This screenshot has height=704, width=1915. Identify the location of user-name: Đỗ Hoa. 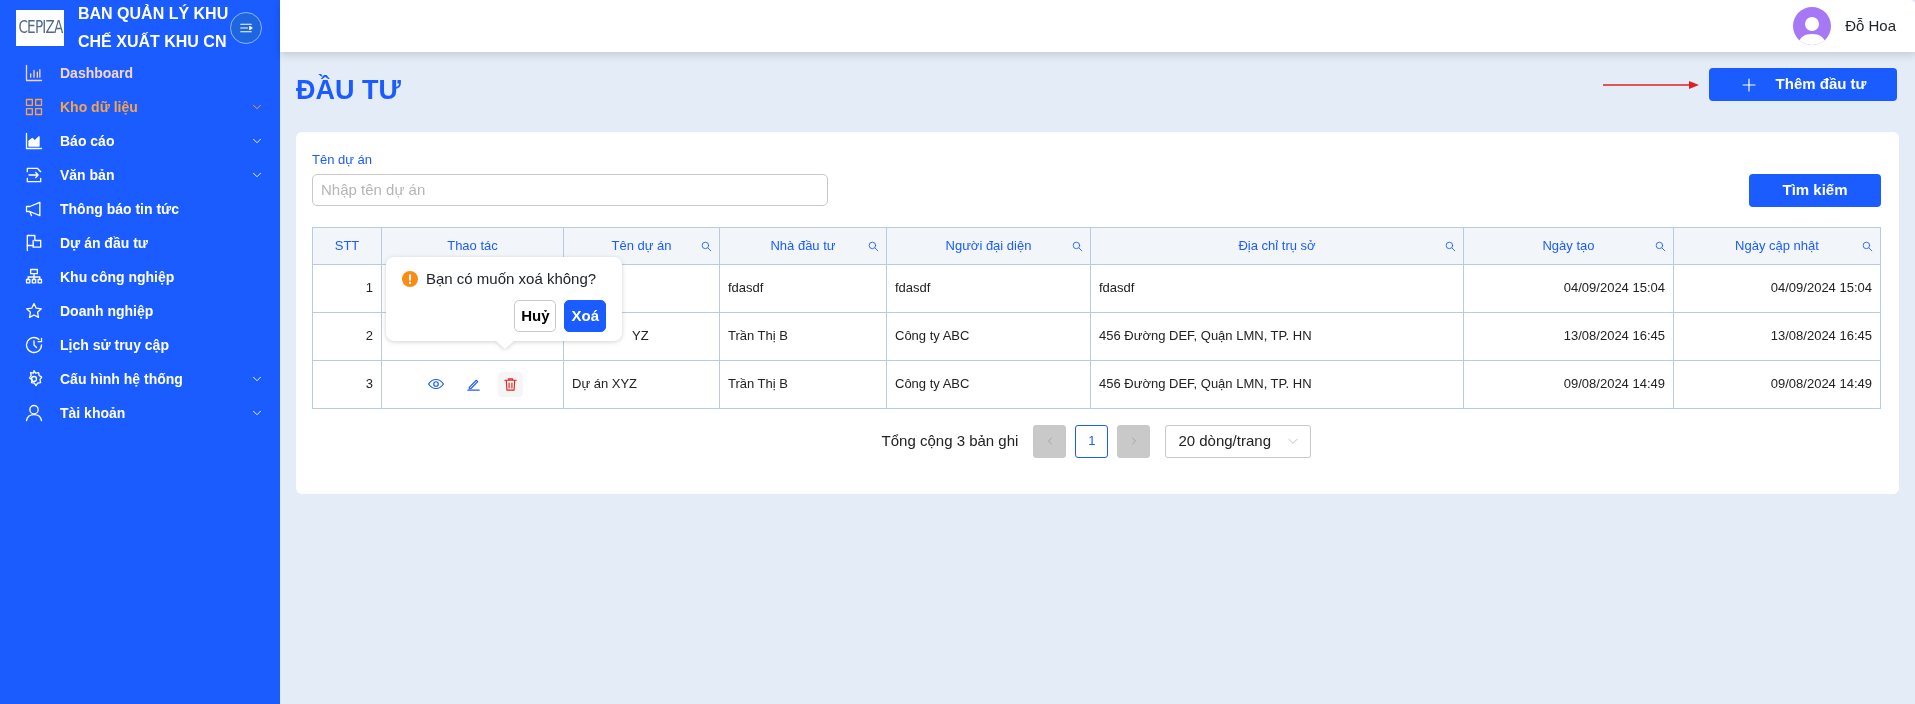
(1870, 26).